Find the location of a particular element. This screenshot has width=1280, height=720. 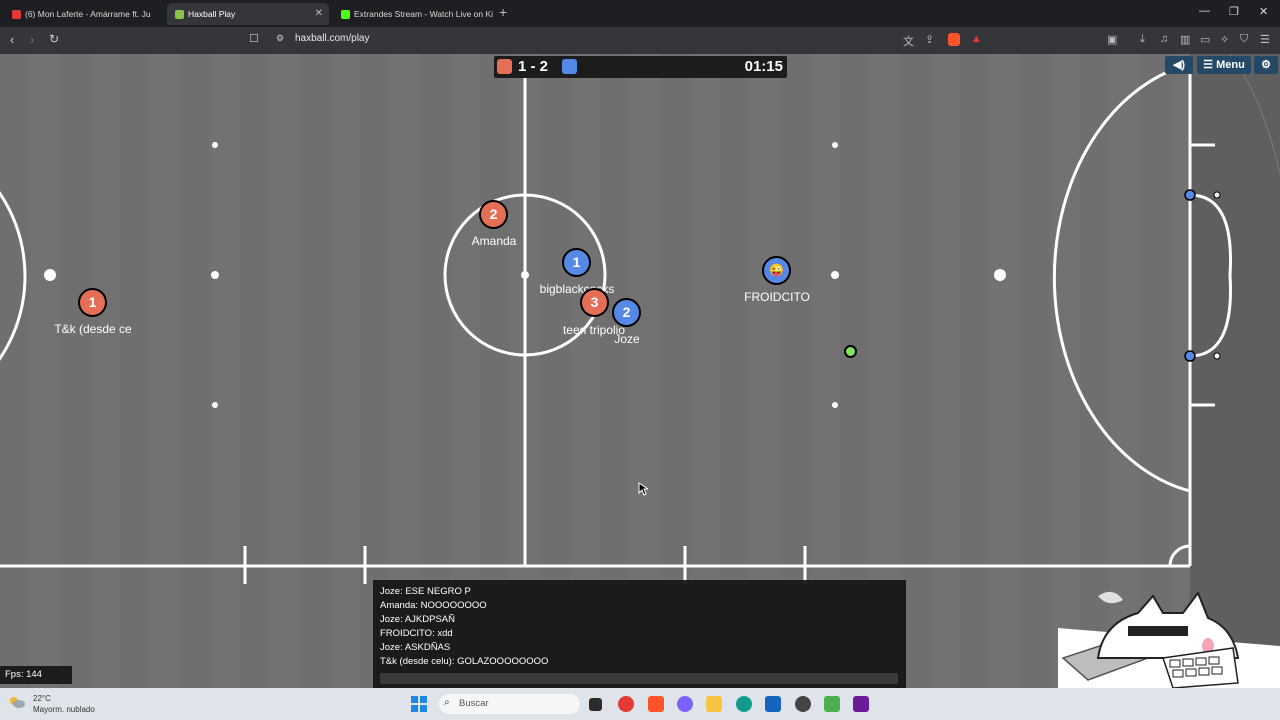

forward-icon: › is located at coordinates (32, 39).